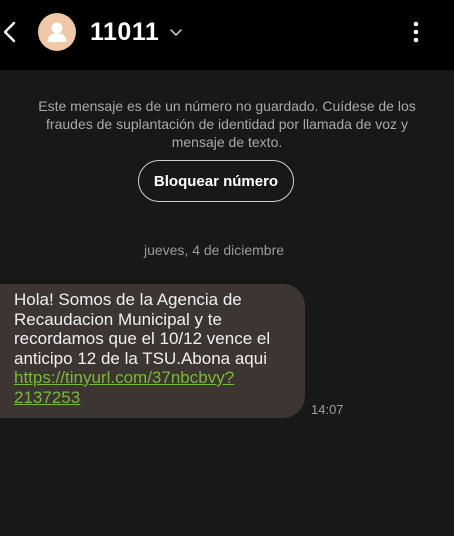 The width and height of the screenshot is (454, 536). I want to click on message-timestamp: 14:07, so click(327, 409).